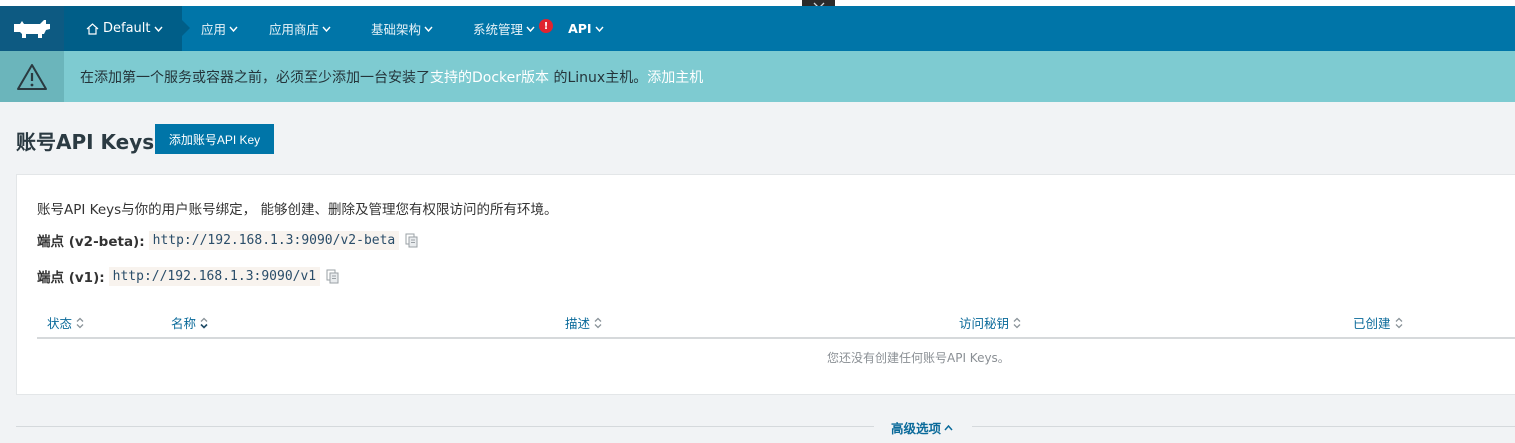 Image resolution: width=1515 pixels, height=443 pixels. Describe the element at coordinates (92, 28) in the screenshot. I see `home-icon` at that location.